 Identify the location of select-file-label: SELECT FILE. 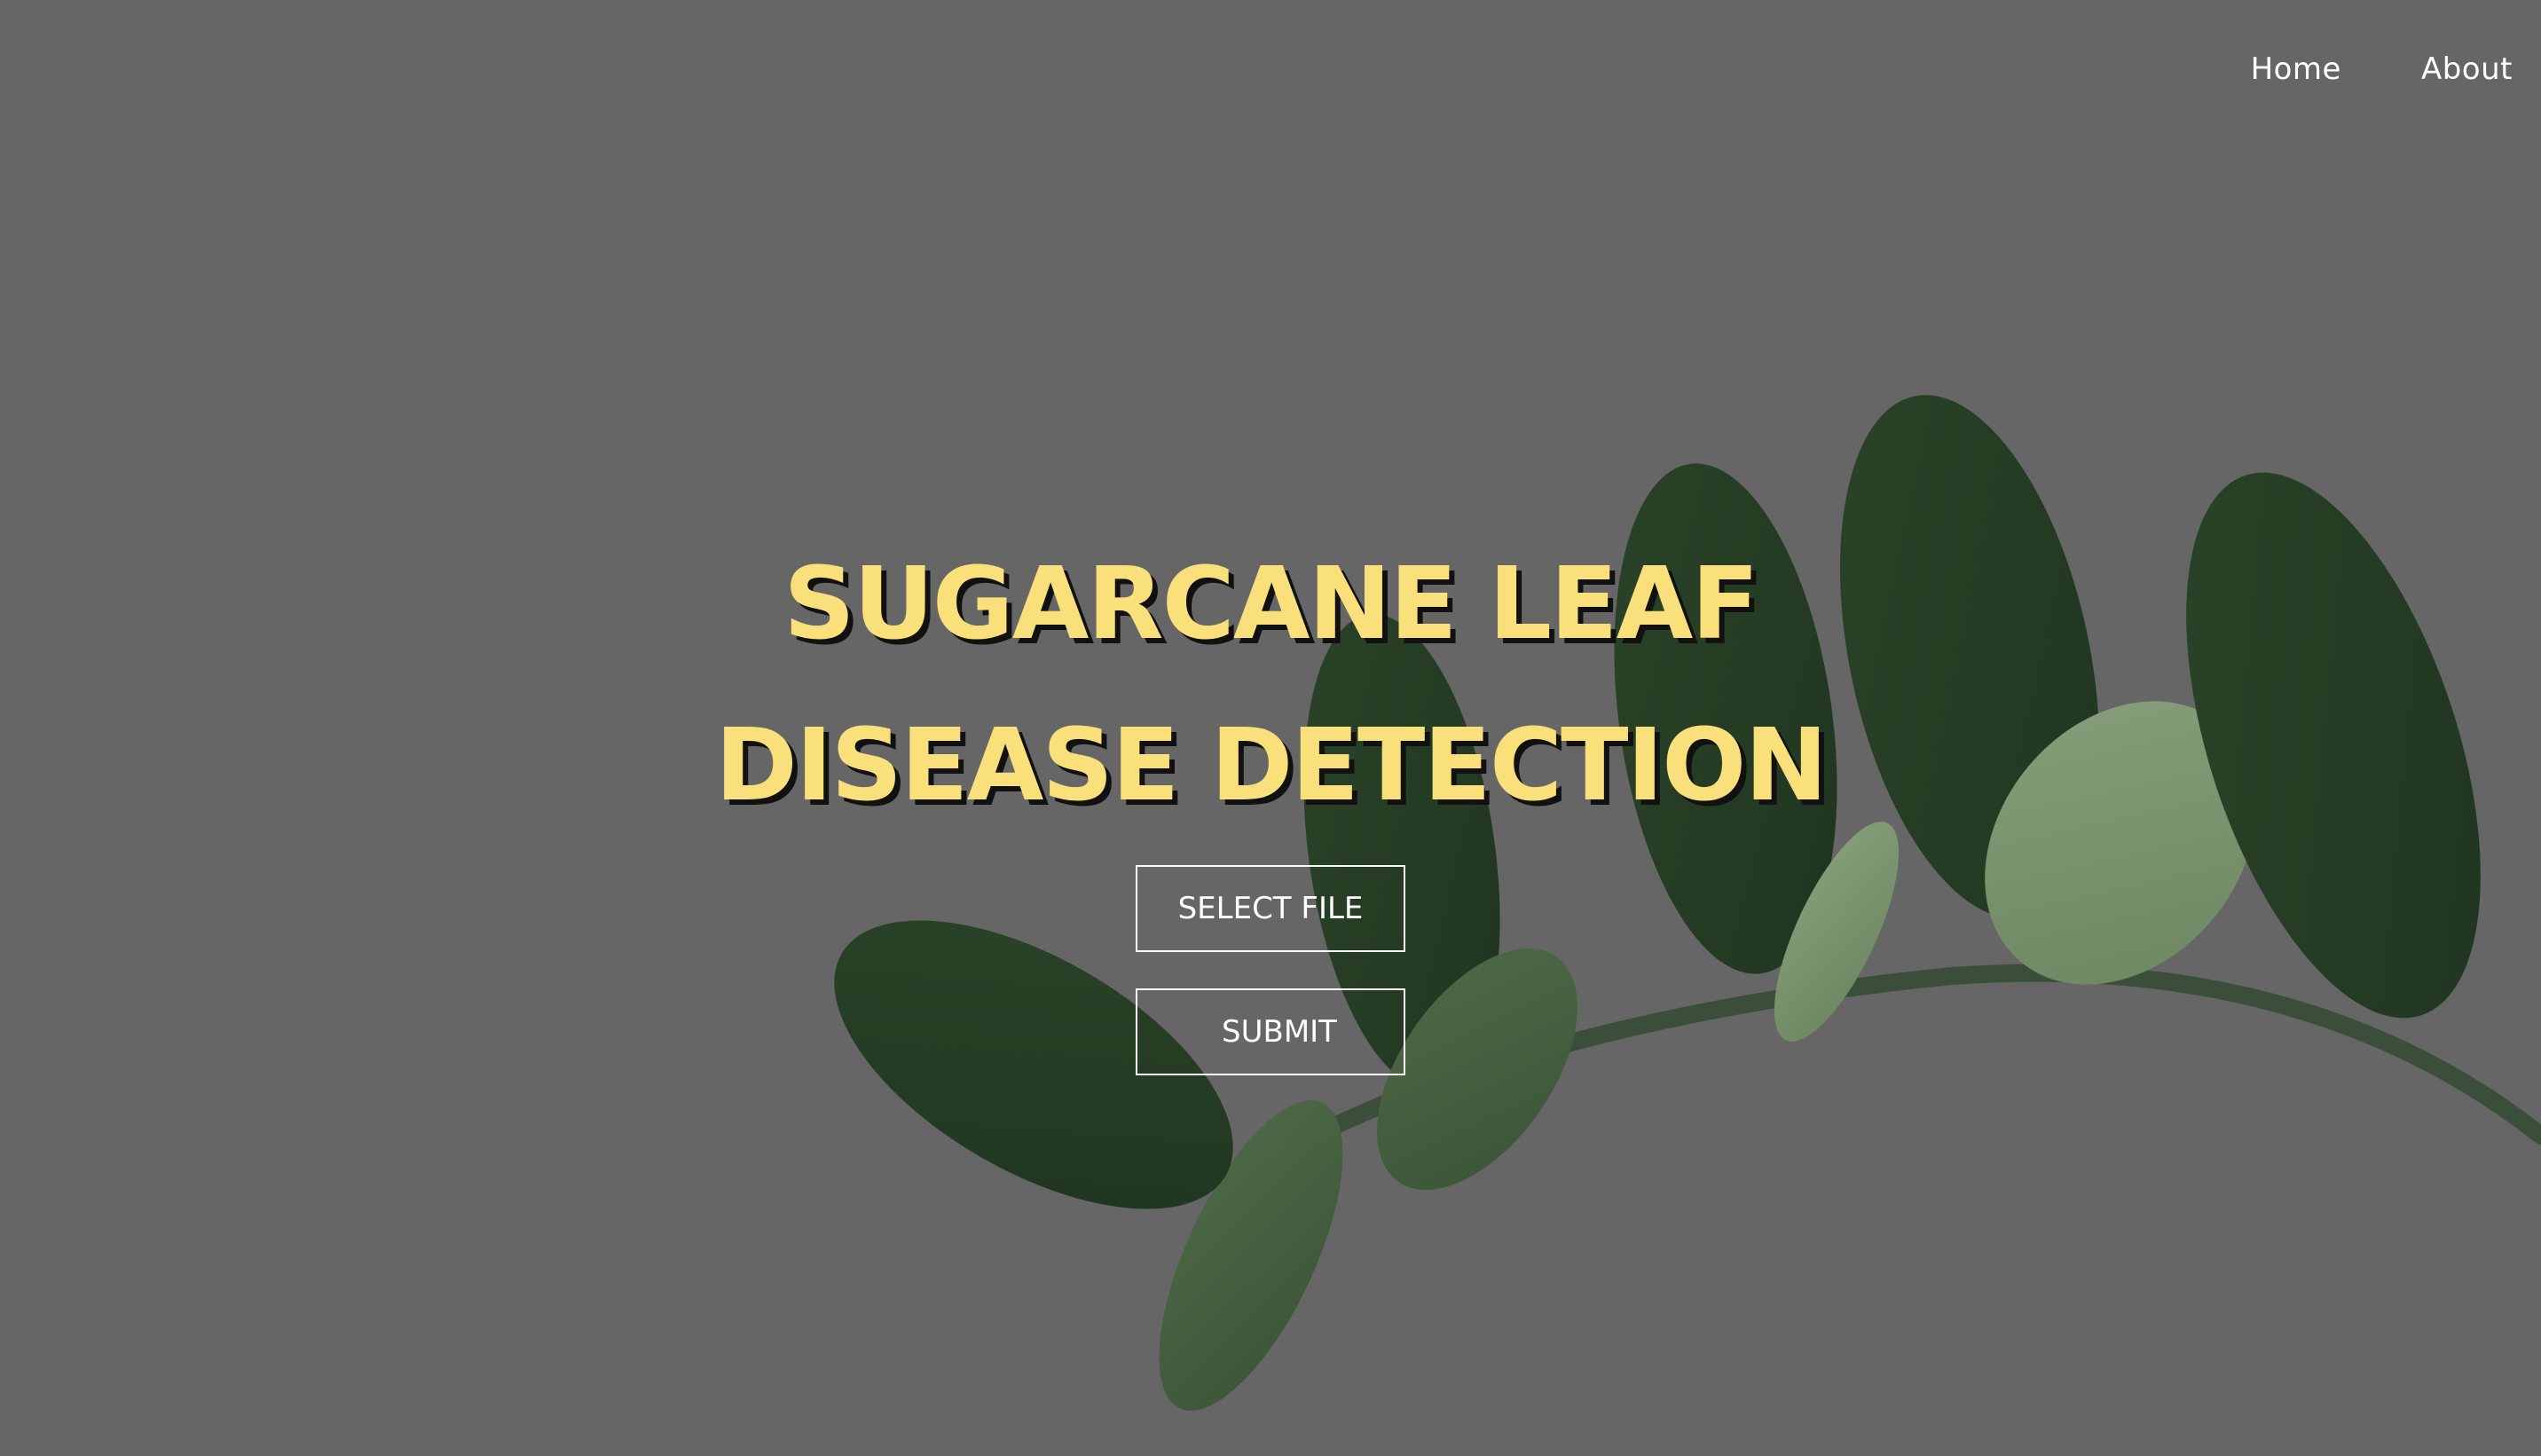
(1270, 908).